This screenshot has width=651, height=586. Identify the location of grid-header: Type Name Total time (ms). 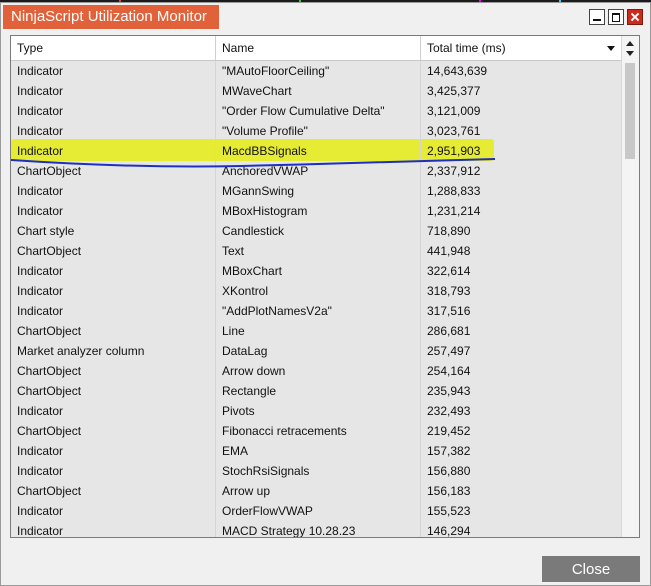
(317, 48).